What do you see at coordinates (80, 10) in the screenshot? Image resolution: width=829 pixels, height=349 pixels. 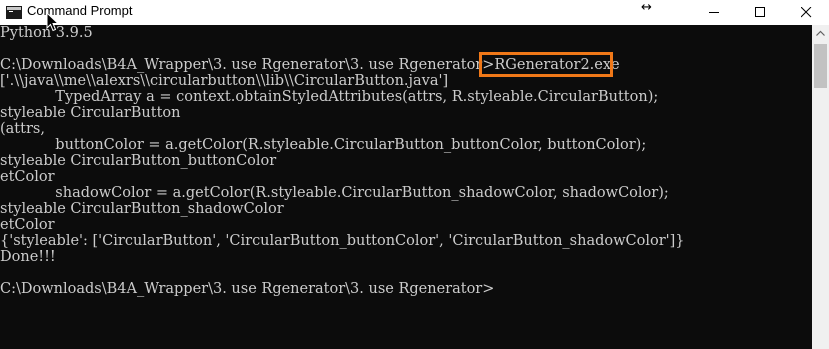 I see `window-title: Command Prompt` at bounding box center [80, 10].